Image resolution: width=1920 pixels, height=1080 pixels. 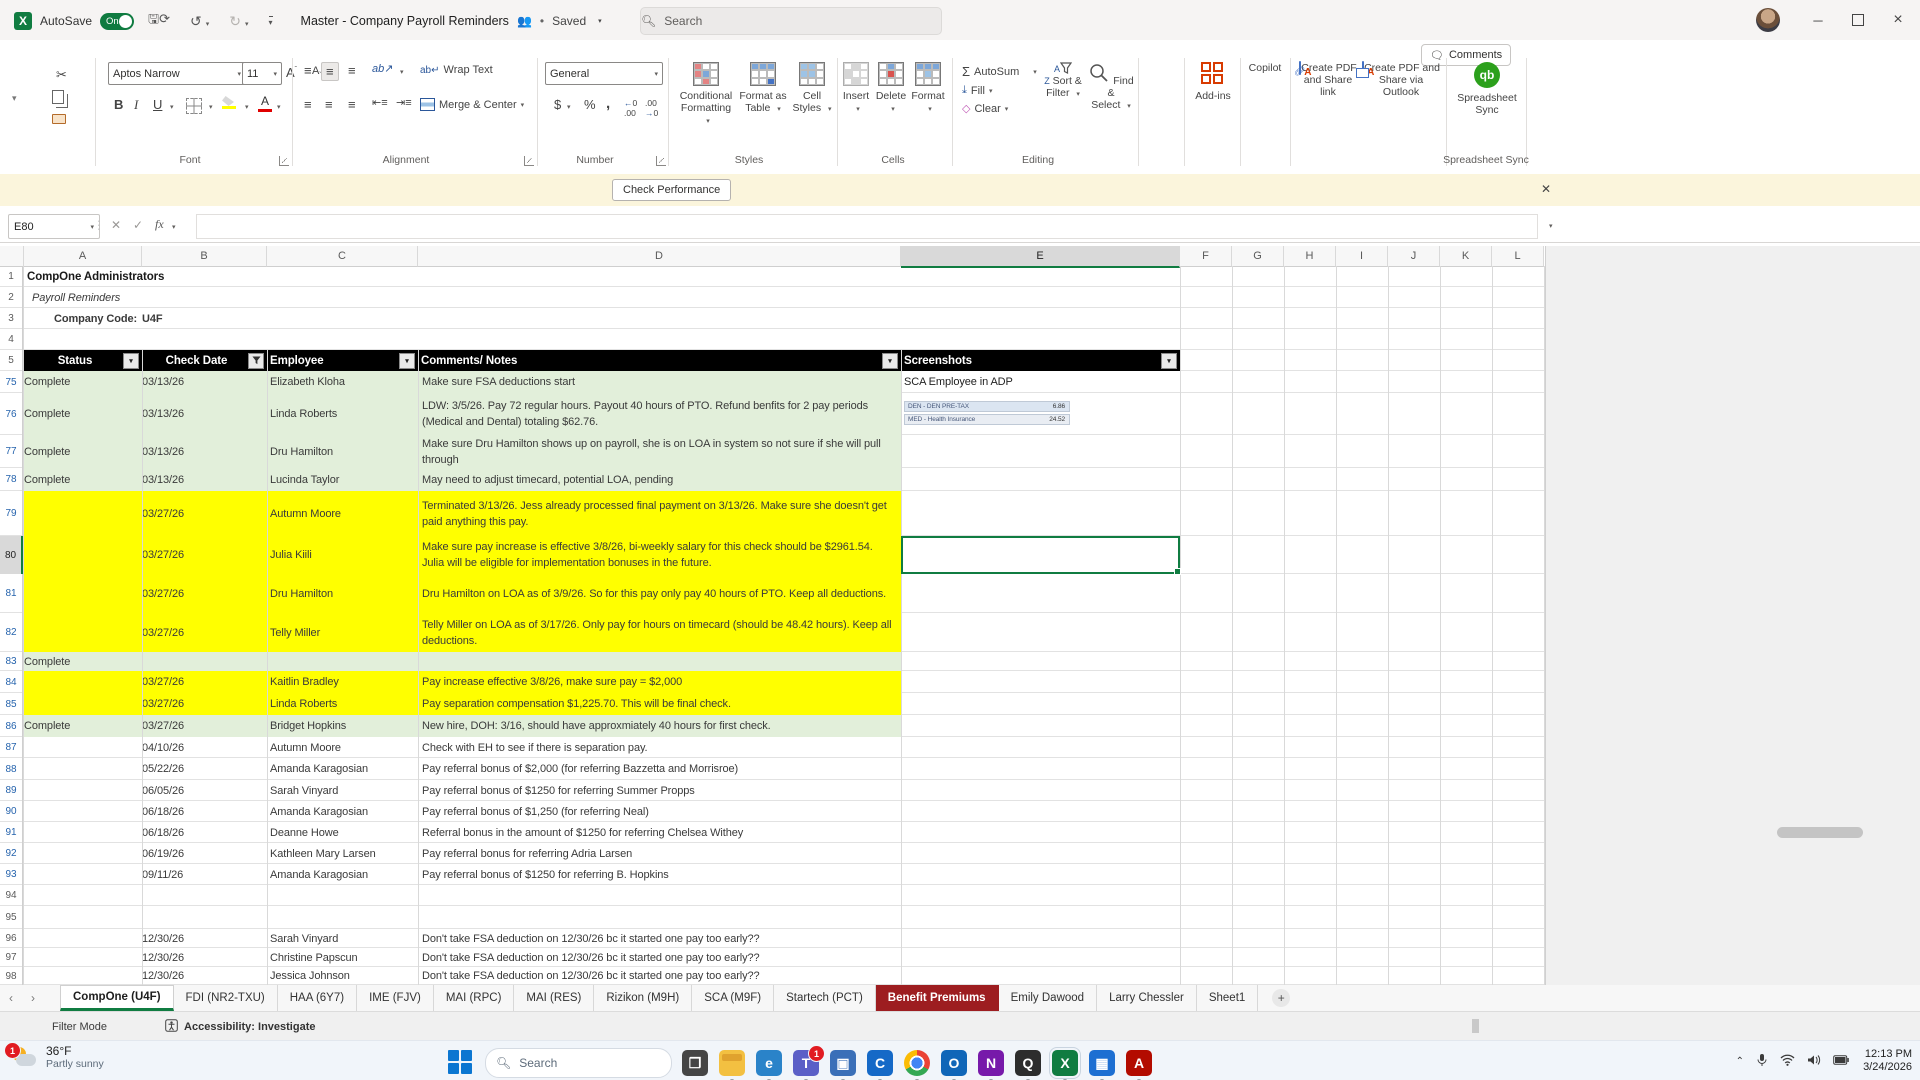 What do you see at coordinates (342, 853) in the screenshot?
I see `employee-cell: Kathleen Mary Larsen` at bounding box center [342, 853].